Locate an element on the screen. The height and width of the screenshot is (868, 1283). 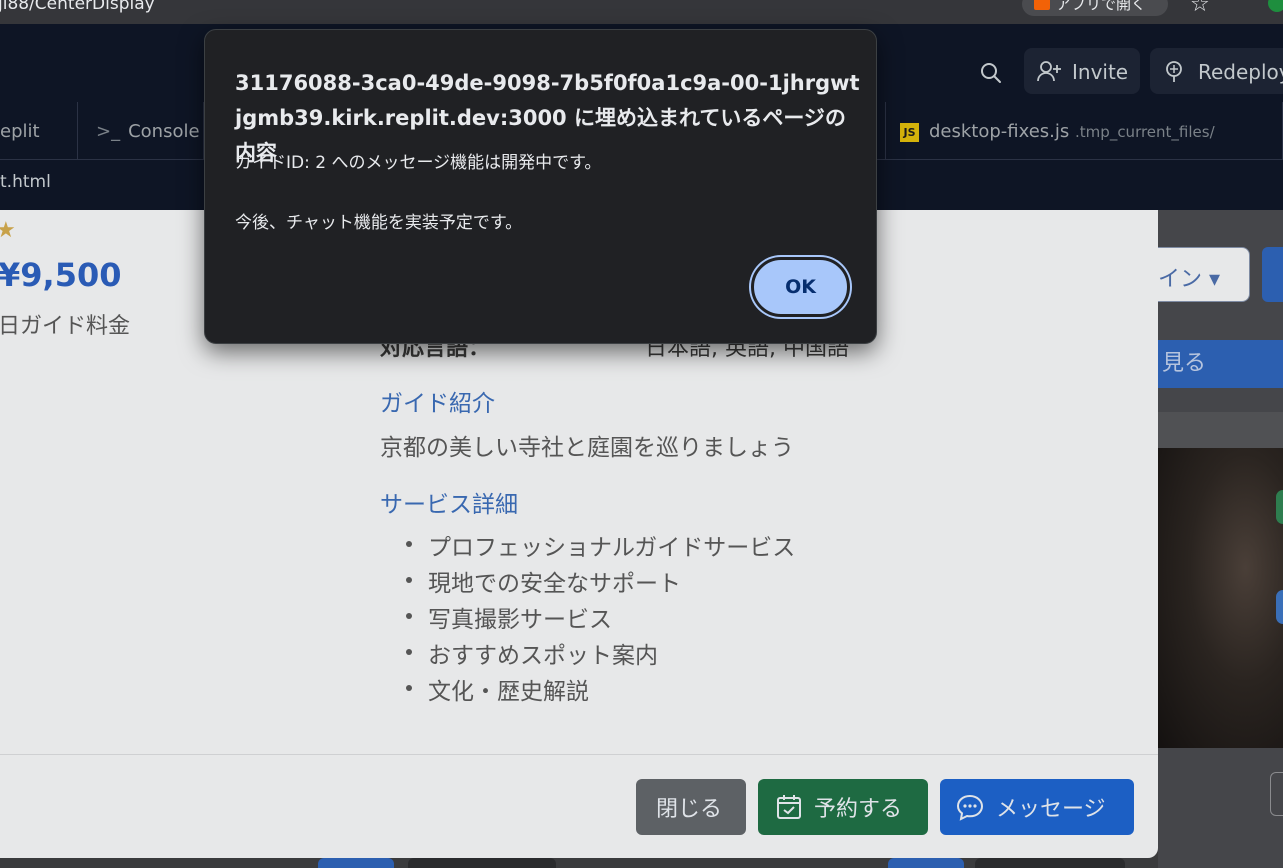
terminal-icon: >_ is located at coordinates (108, 131).